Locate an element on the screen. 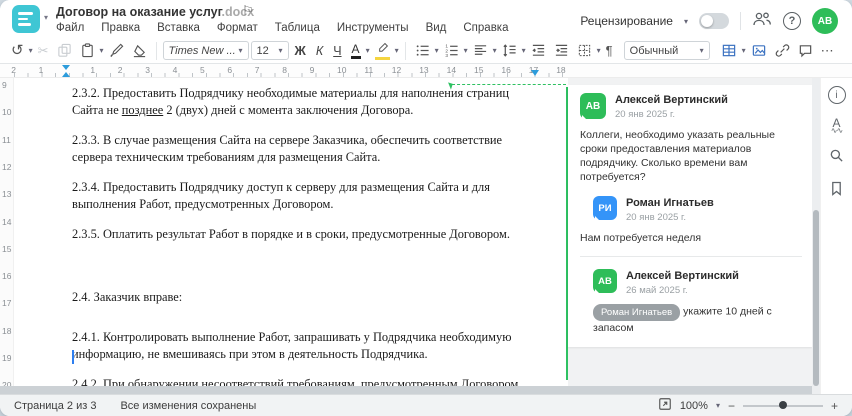 The image size is (852, 416). comment-divider is located at coordinates (691, 256).